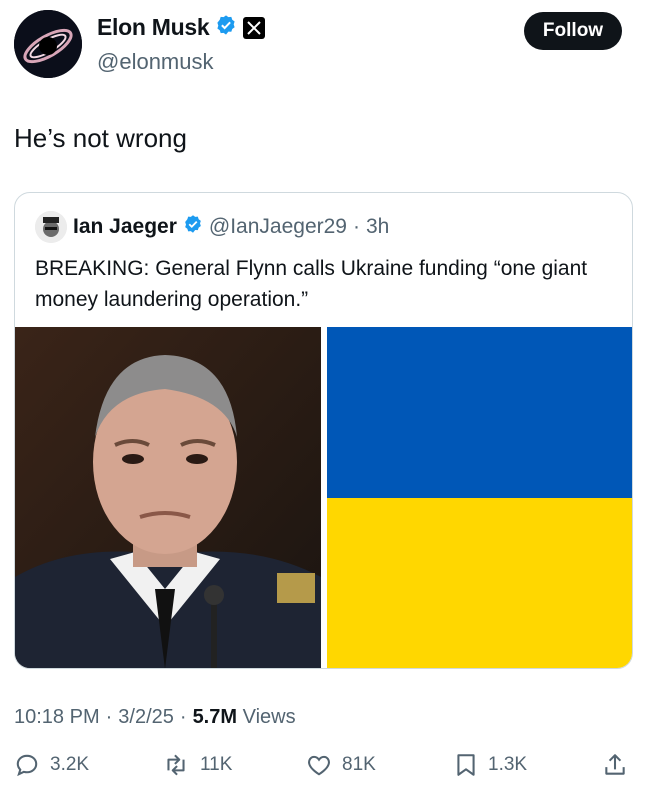 The height and width of the screenshot is (800, 647). I want to click on action-bar: 3.2K 11K 81K 1.3K, so click(324, 772).